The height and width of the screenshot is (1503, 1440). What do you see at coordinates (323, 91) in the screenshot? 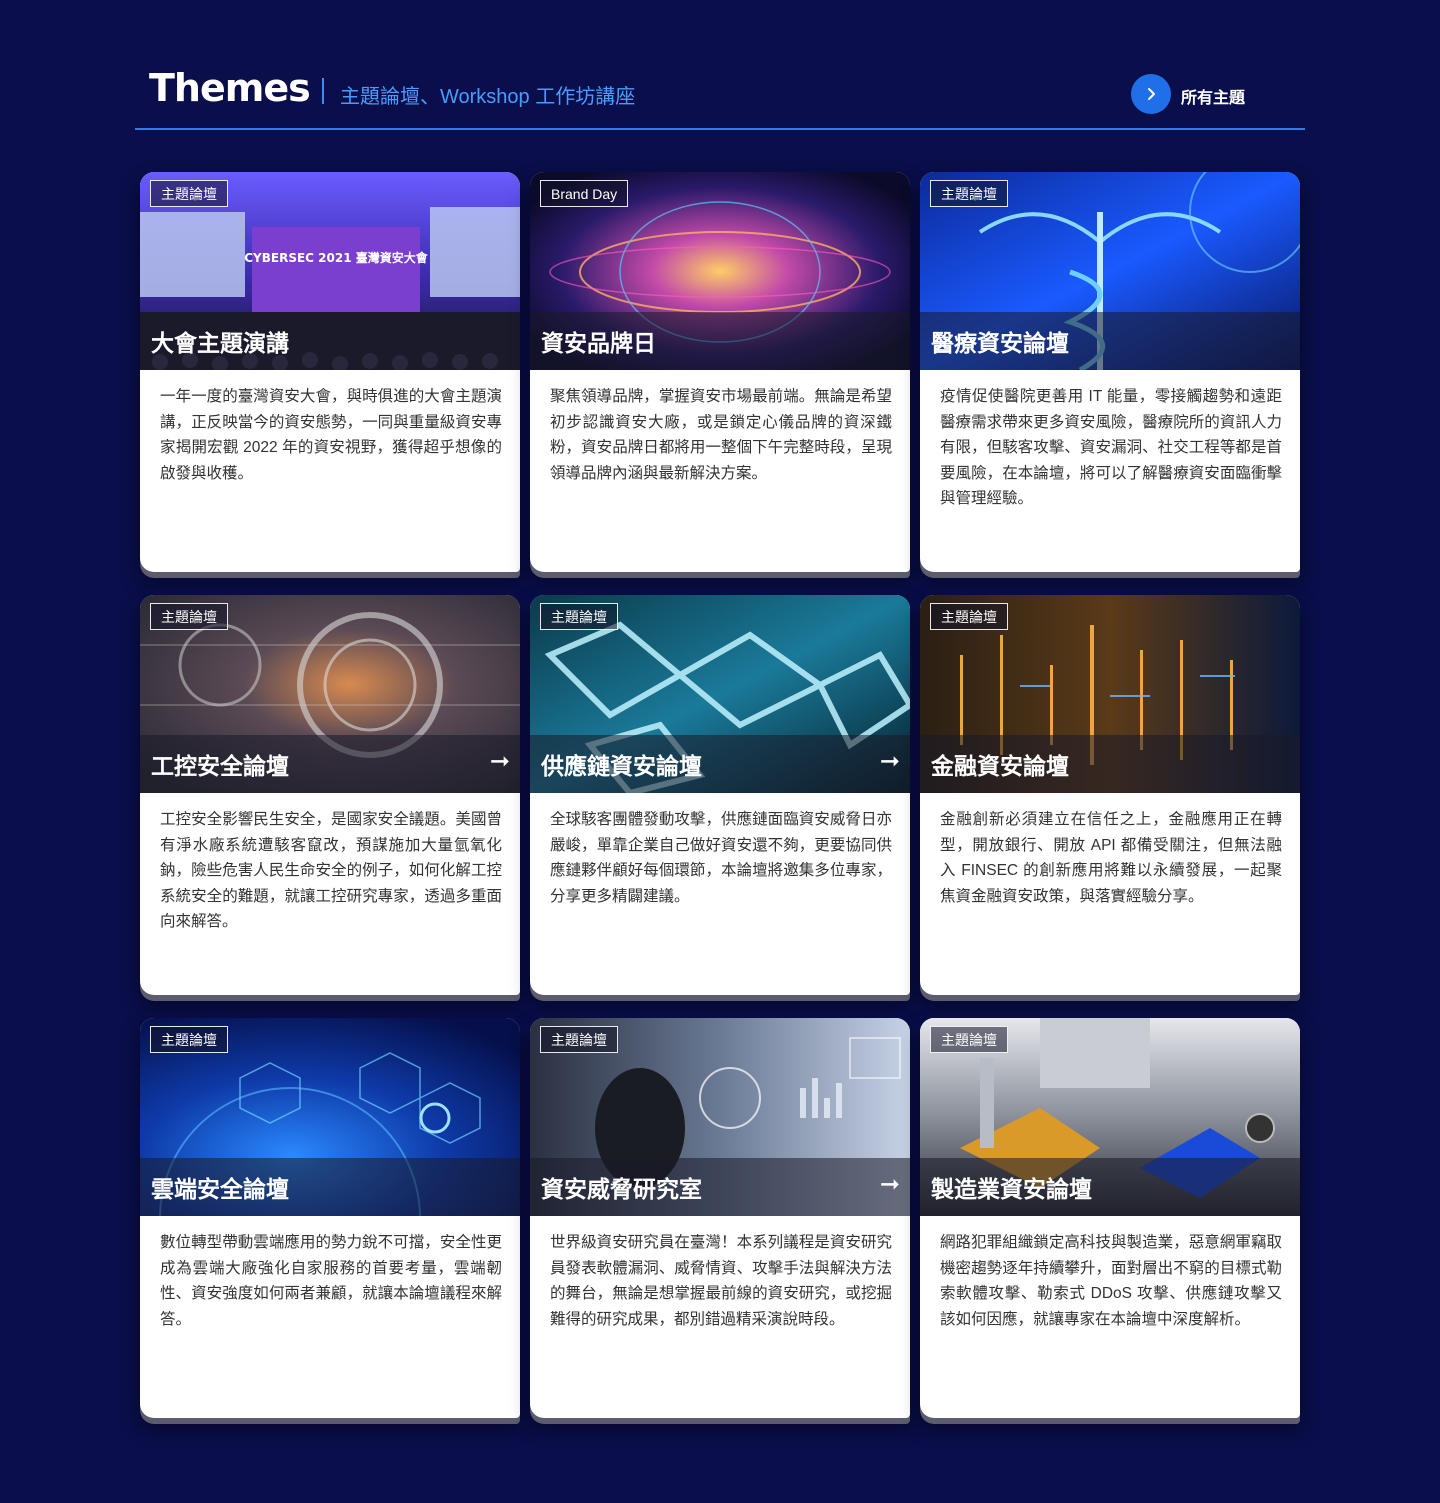
I see `title-divider` at bounding box center [323, 91].